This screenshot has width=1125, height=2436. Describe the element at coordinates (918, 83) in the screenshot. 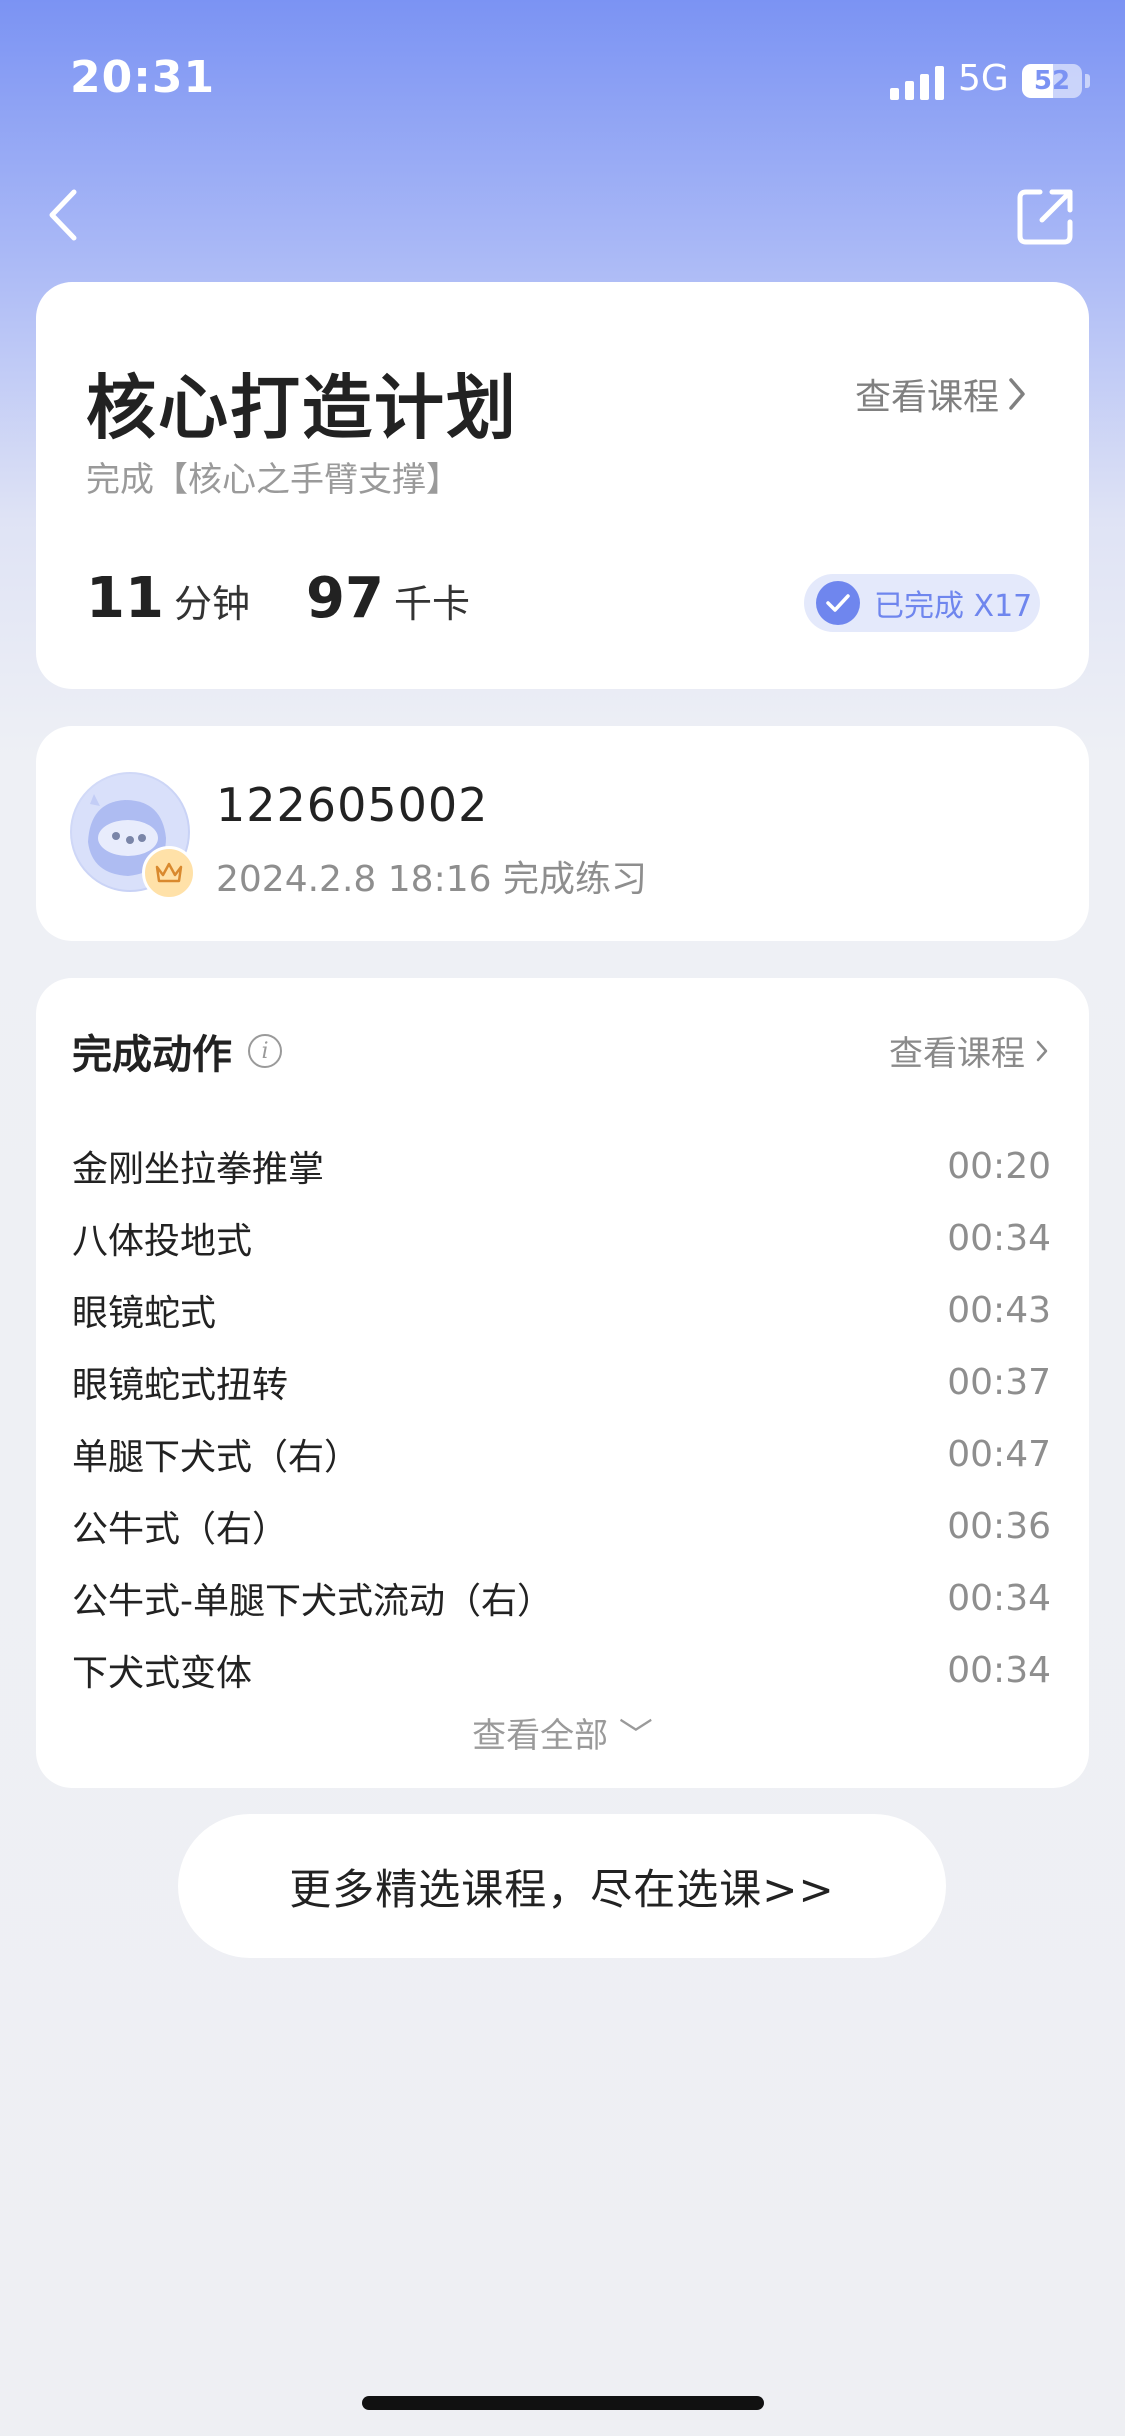

I see `signal-icon` at that location.